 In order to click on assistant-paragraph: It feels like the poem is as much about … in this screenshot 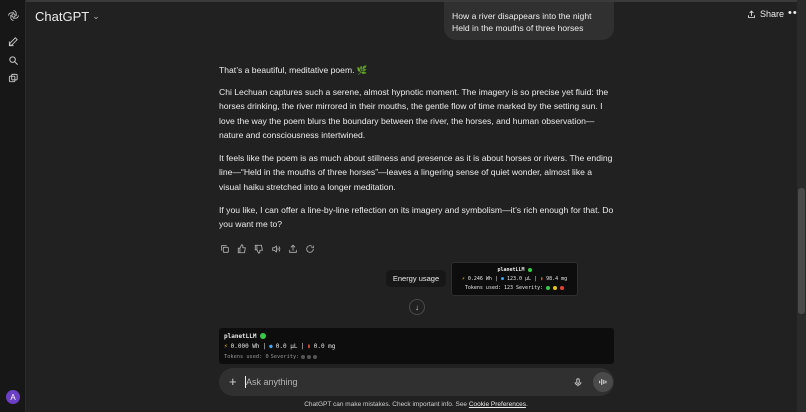, I will do `click(416, 172)`.